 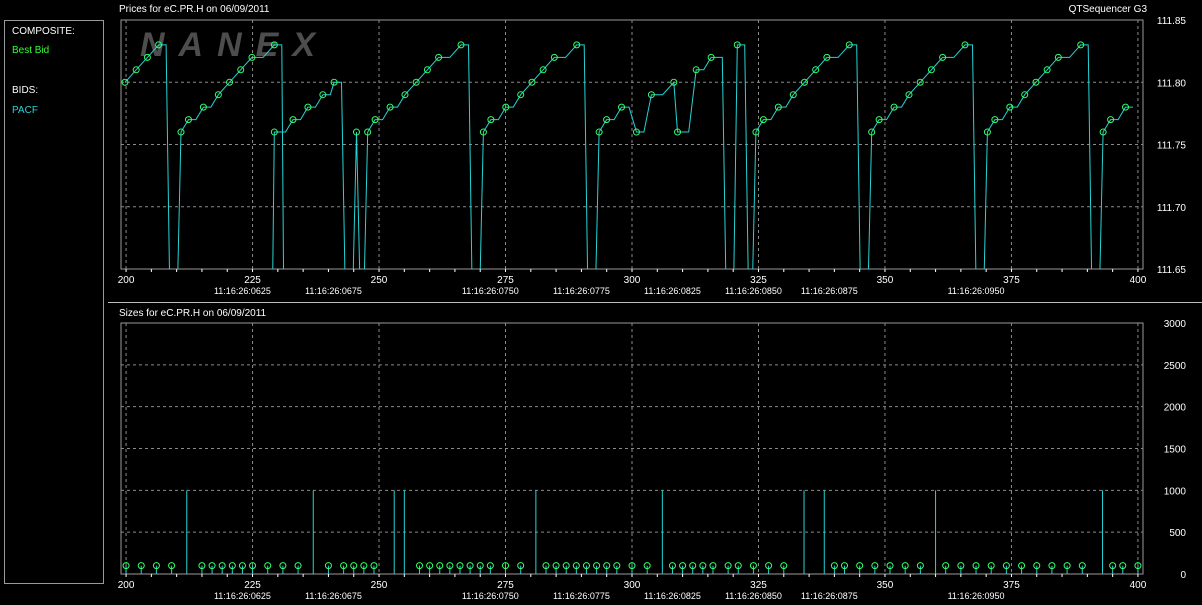 What do you see at coordinates (1175, 324) in the screenshot?
I see `y-tick-label: 3000` at bounding box center [1175, 324].